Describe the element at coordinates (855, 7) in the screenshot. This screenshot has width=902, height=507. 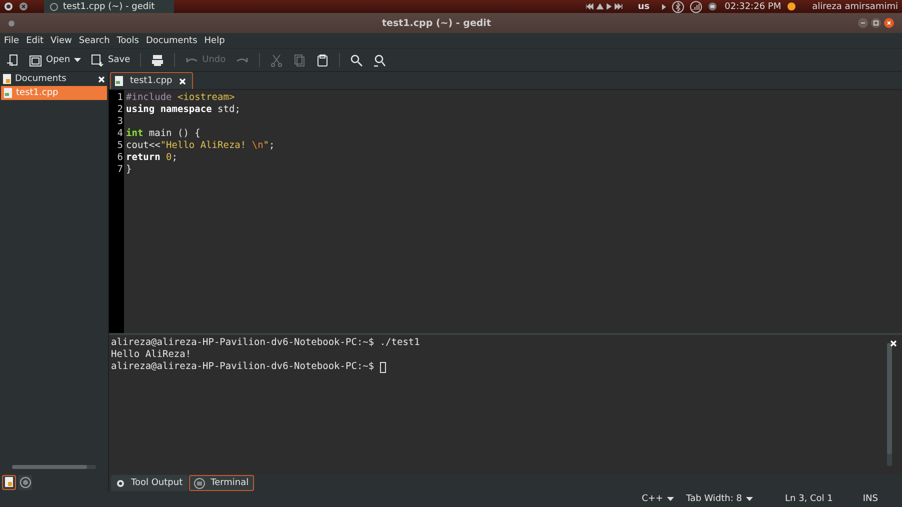
I see `user-name: alireza amirsamimi` at that location.